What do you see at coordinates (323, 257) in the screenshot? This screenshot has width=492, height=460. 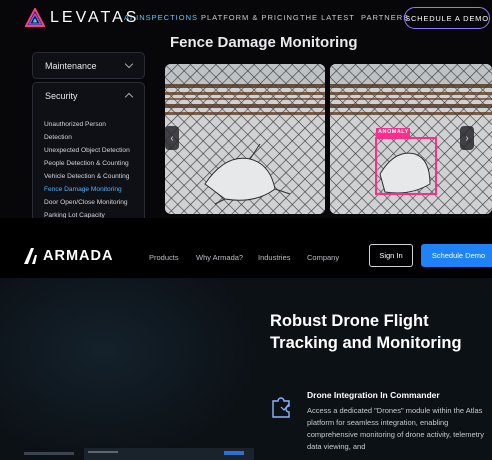 I see `nav-company: Company` at bounding box center [323, 257].